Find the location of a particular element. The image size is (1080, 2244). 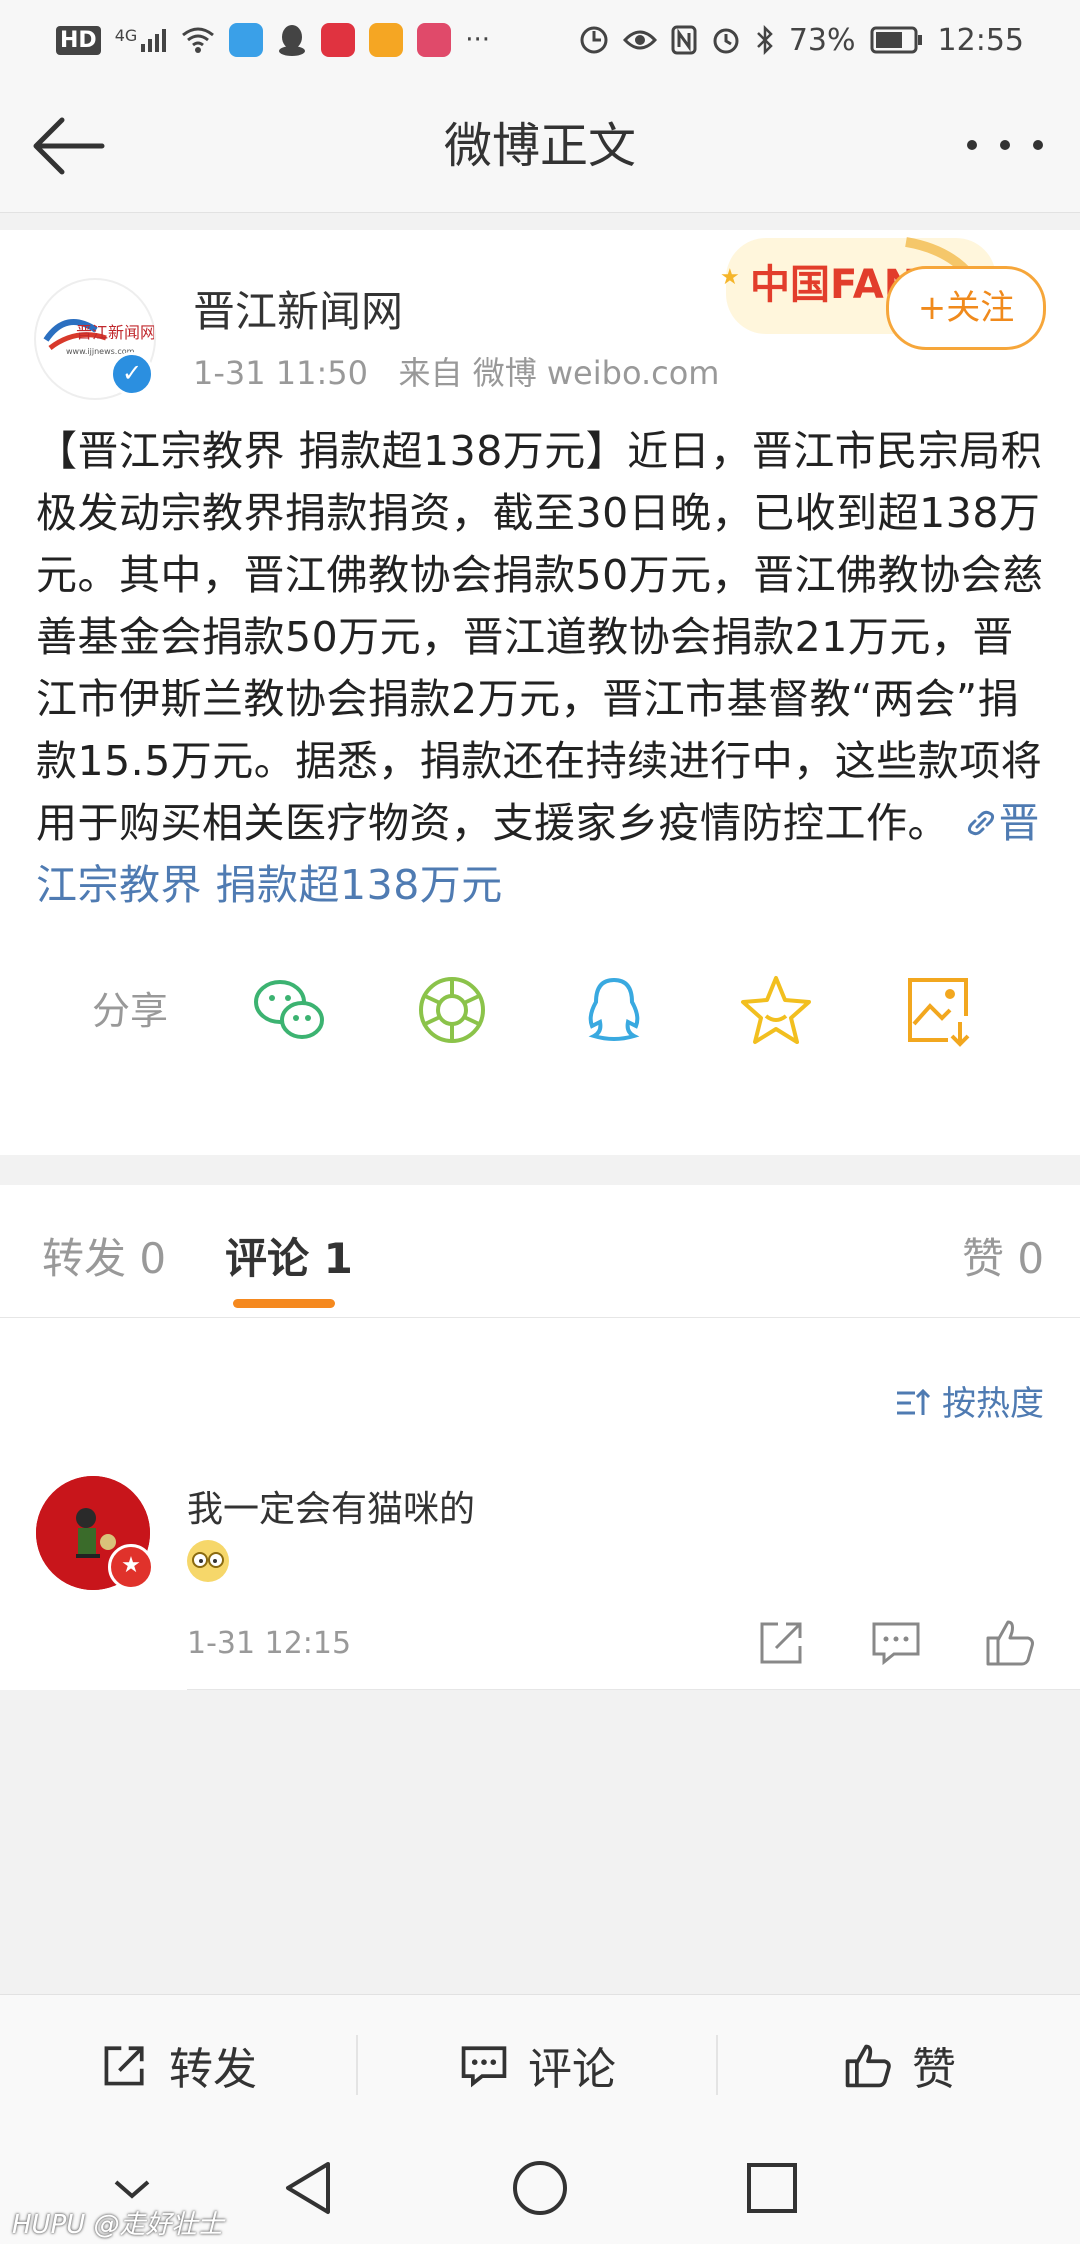

network-type-label: 4G is located at coordinates (126, 35).